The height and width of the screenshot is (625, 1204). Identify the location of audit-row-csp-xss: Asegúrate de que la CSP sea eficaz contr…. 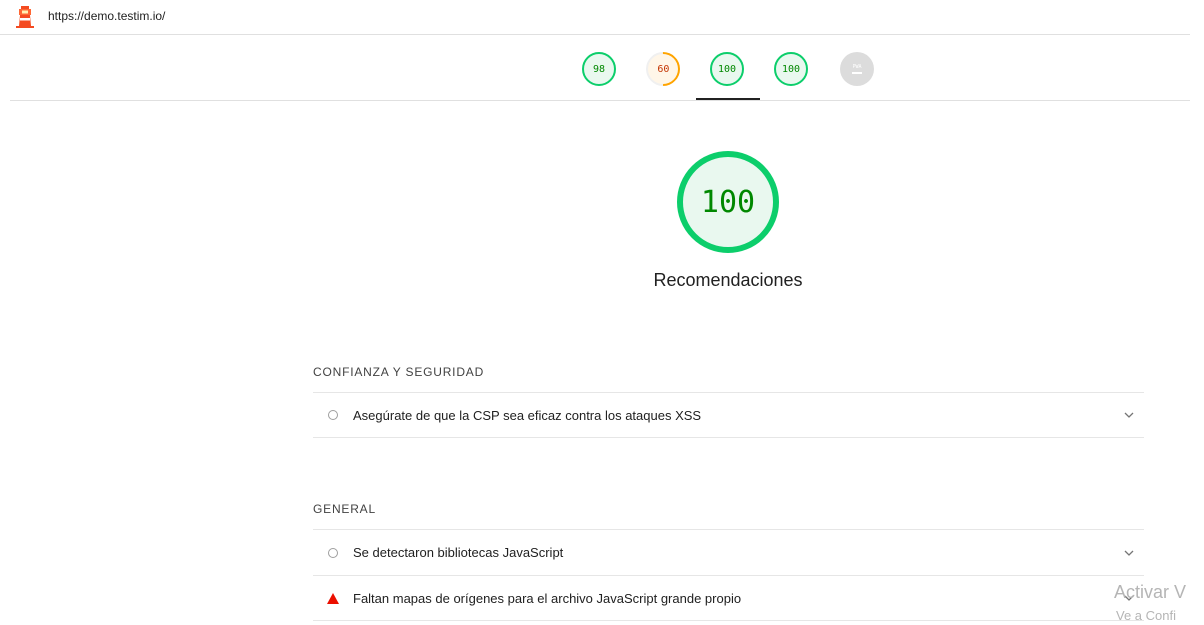
(728, 415).